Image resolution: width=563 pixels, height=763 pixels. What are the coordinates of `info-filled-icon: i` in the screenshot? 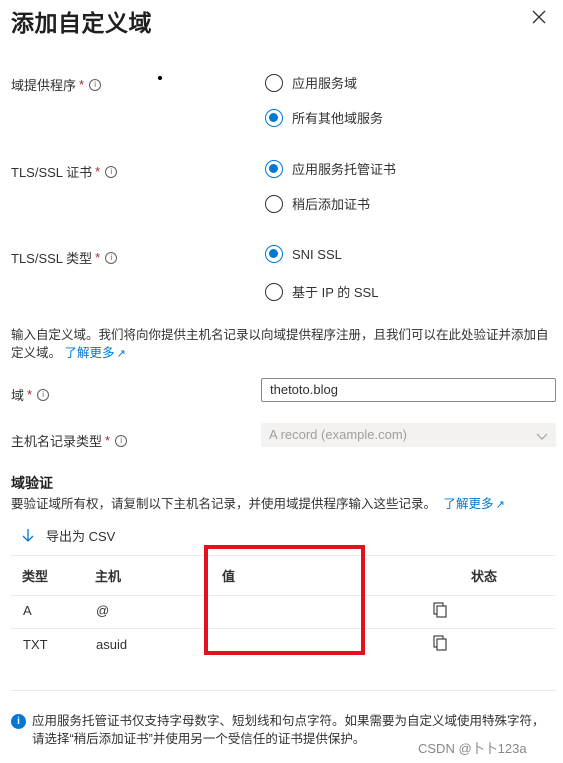 It's located at (18, 721).